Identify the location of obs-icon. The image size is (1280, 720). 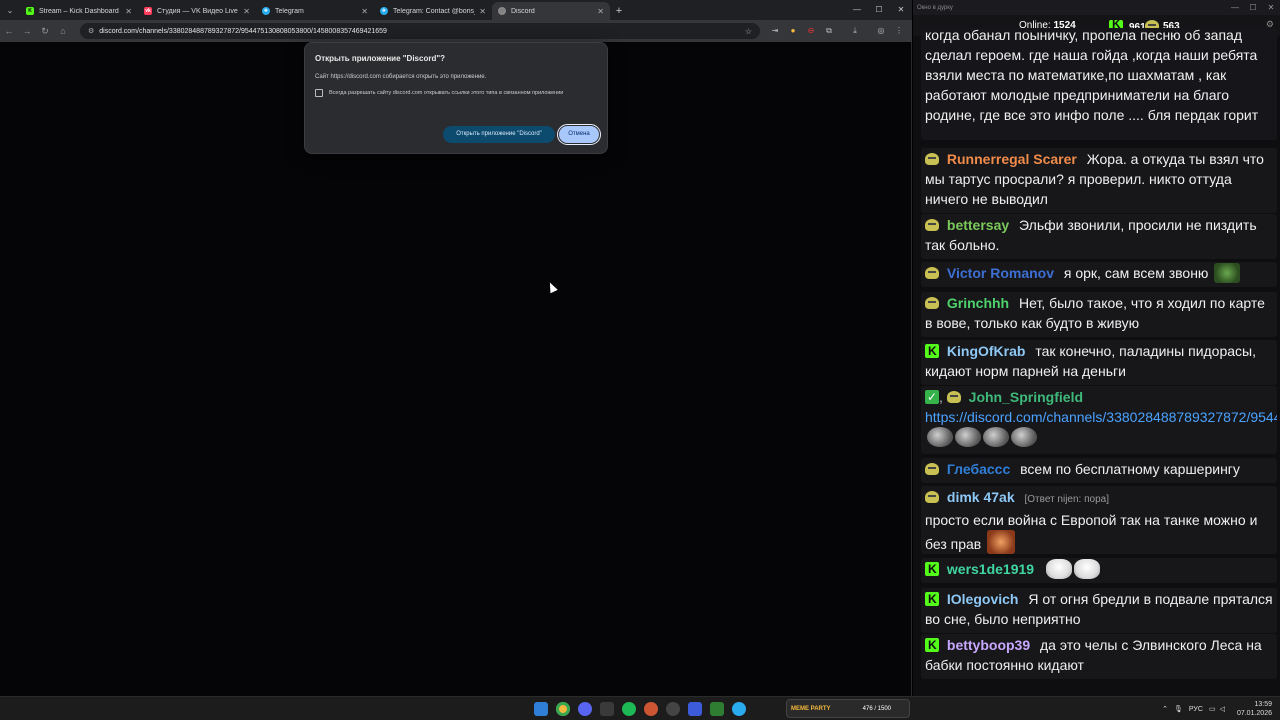
(651, 709).